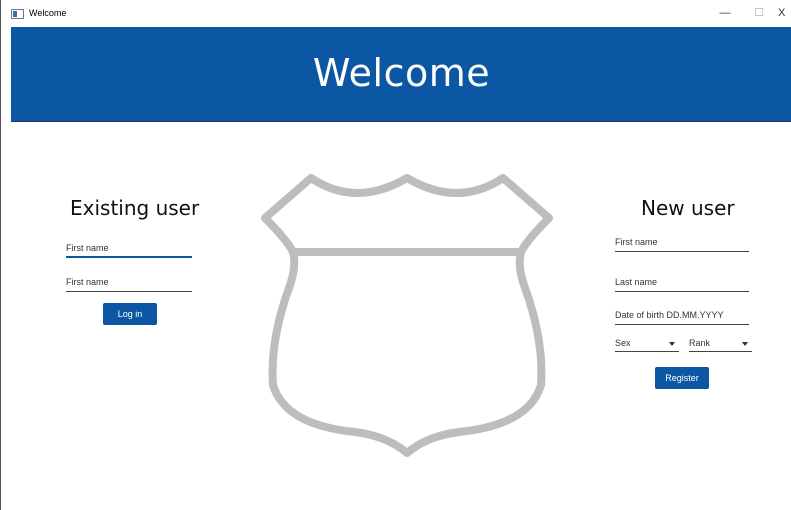 This screenshot has height=510, width=791. Describe the element at coordinates (647, 344) in the screenshot. I see `sex-select: Sex` at that location.